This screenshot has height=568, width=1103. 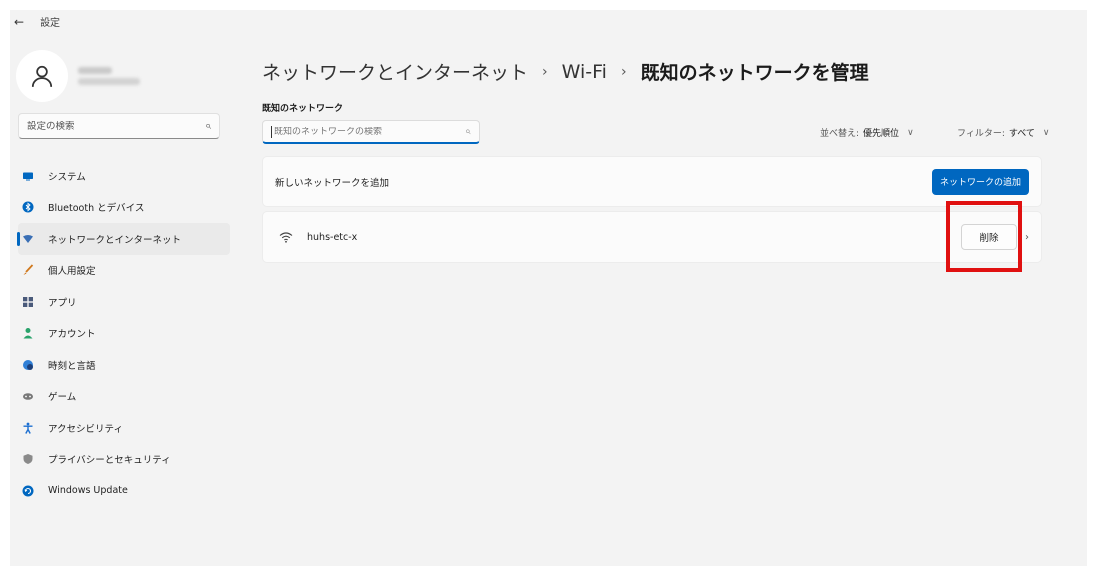 What do you see at coordinates (28, 491) in the screenshot?
I see `update-icon` at bounding box center [28, 491].